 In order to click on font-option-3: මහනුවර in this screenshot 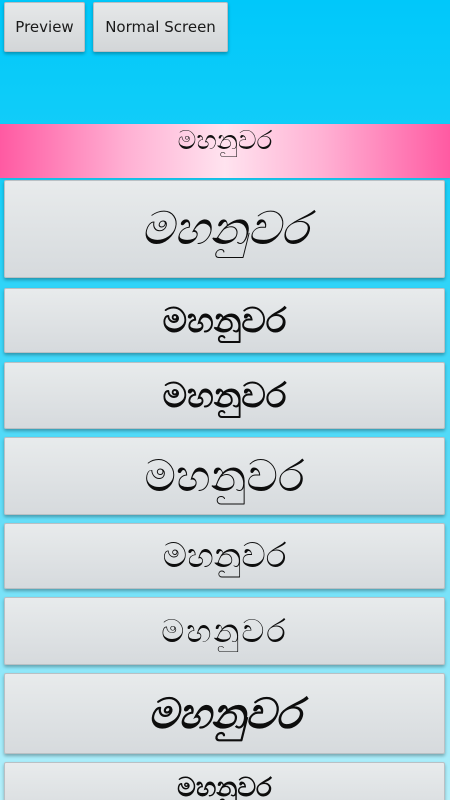, I will do `click(224, 395)`.